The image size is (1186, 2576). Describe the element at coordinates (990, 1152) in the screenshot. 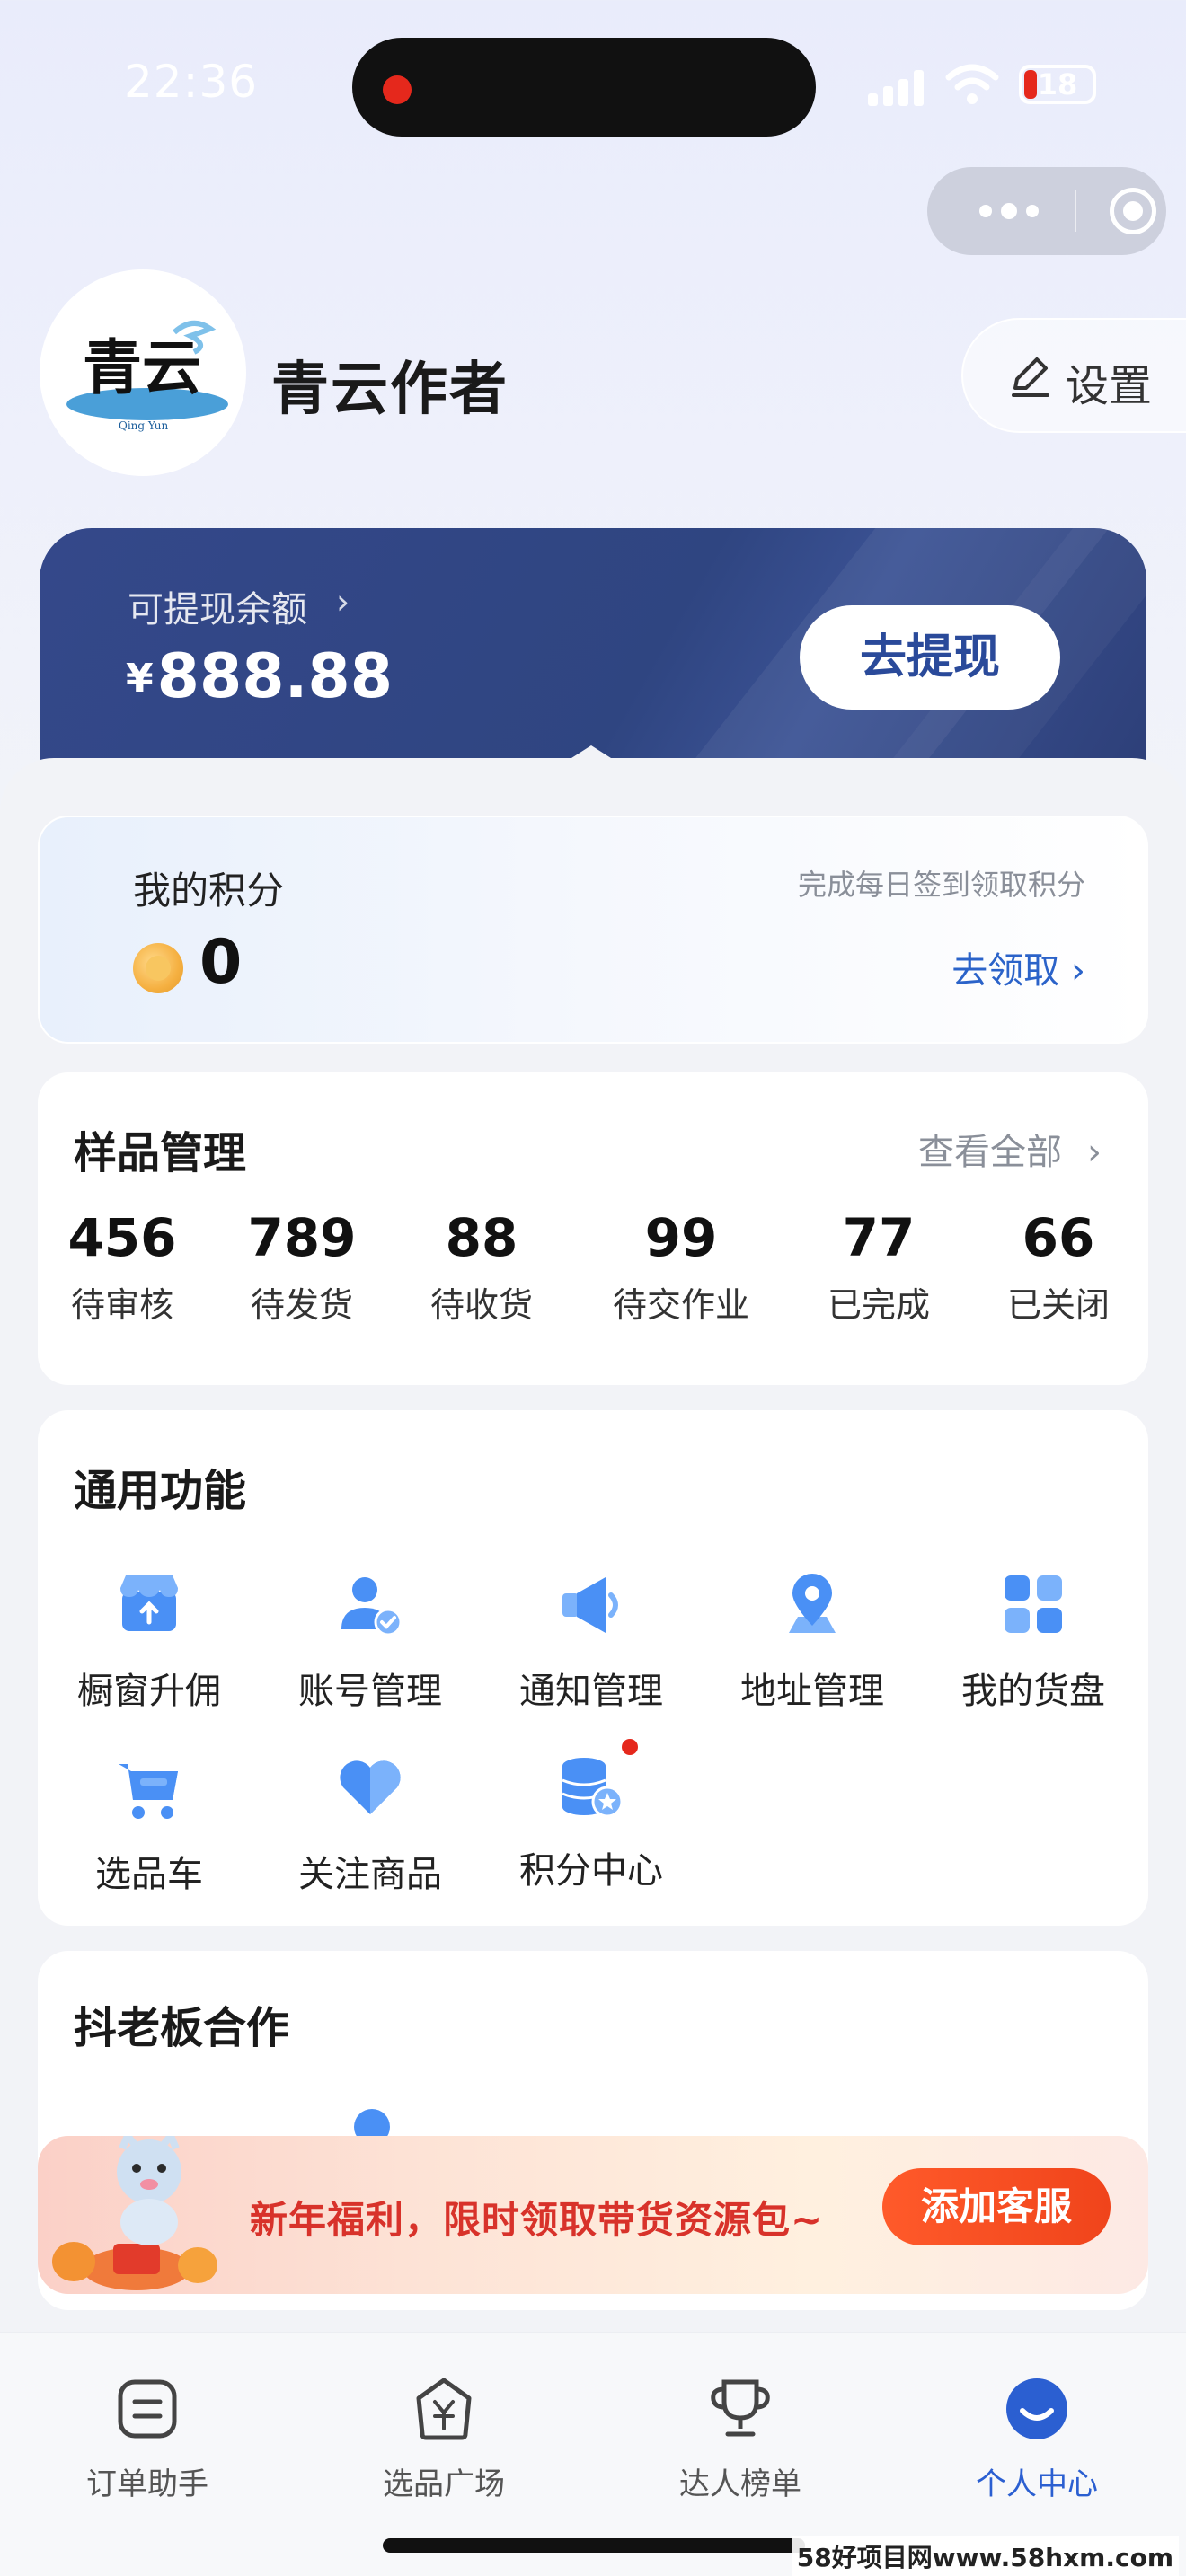

I see `view-all-label: 查看全部` at that location.